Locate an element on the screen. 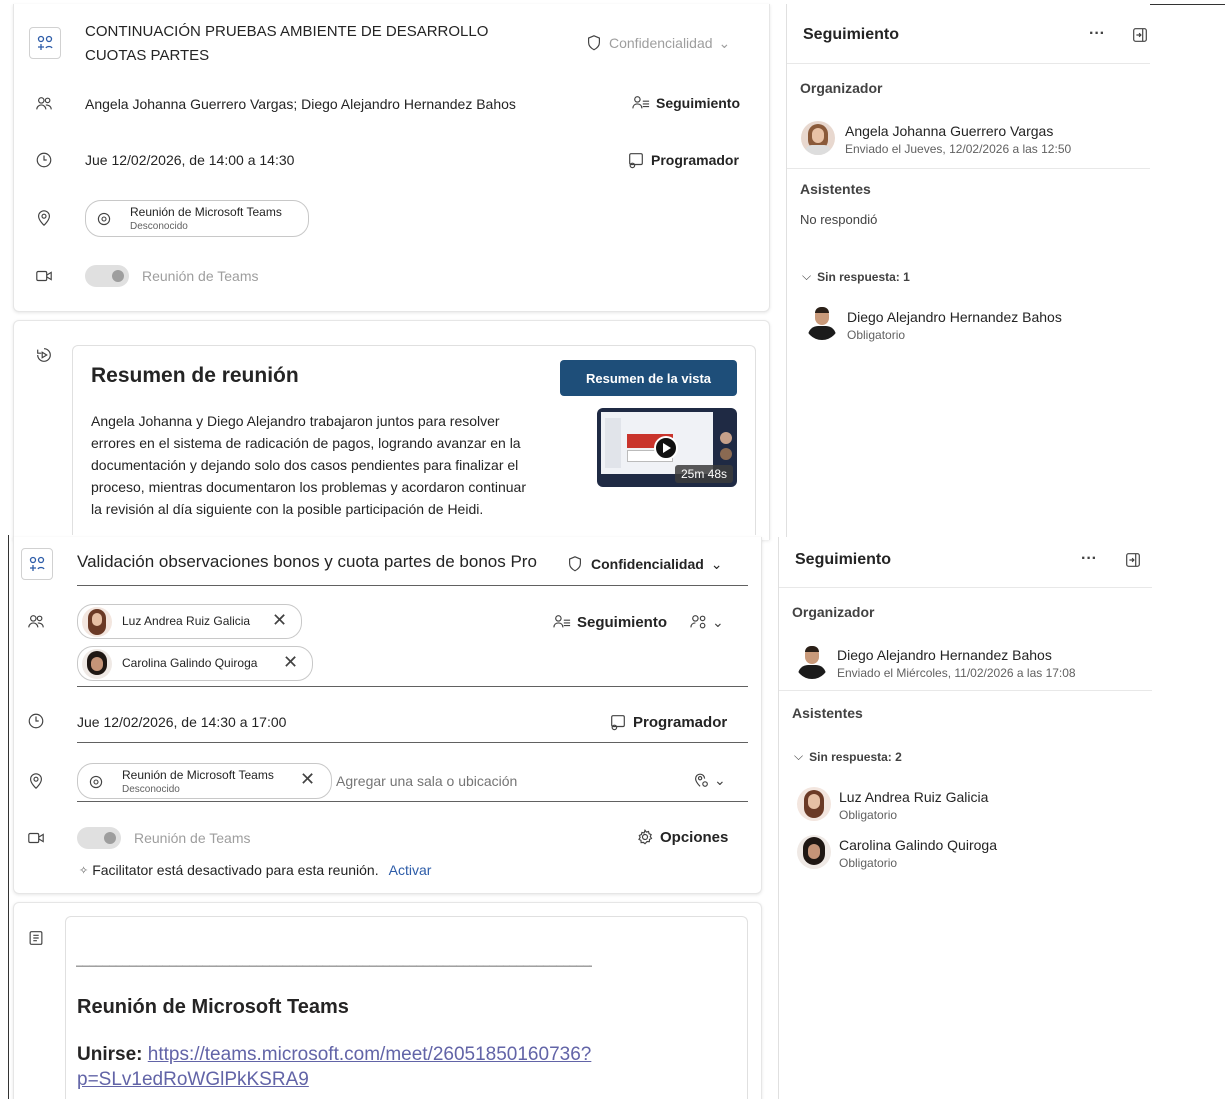 Image resolution: width=1225 pixels, height=1099 pixels. attendee-options-button: ⌄ is located at coordinates (707, 622).